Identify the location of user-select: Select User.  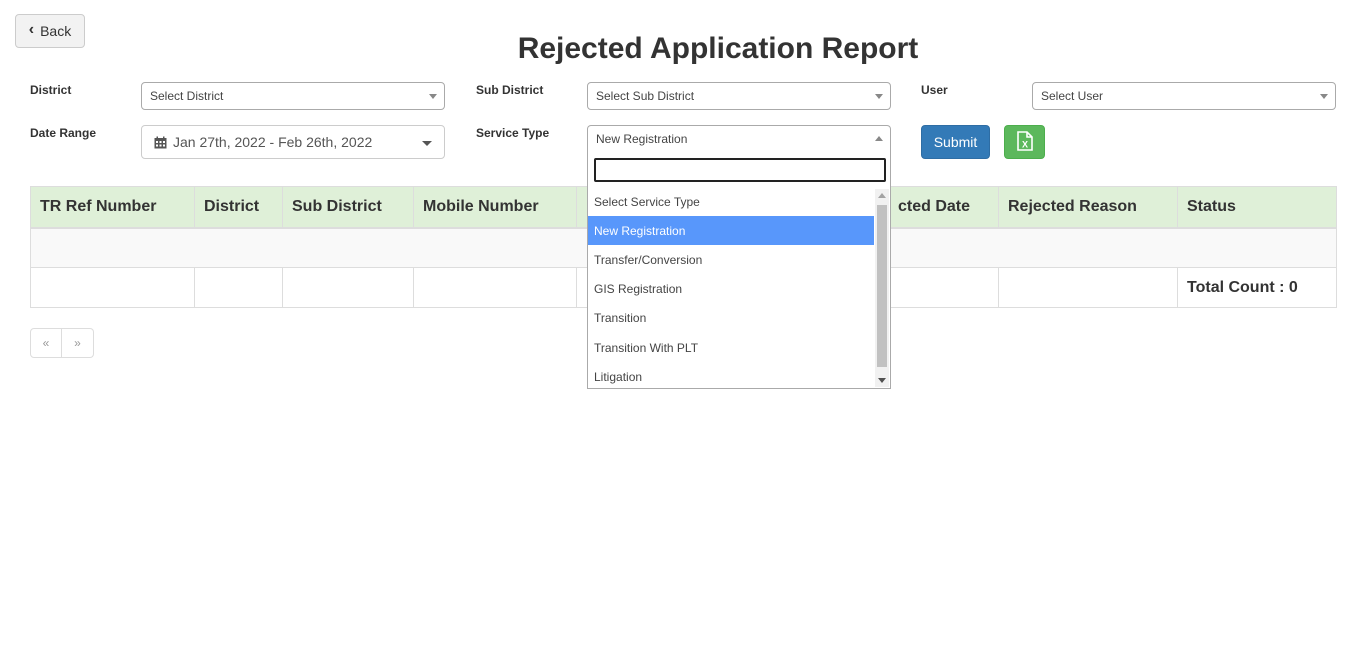
(1184, 96).